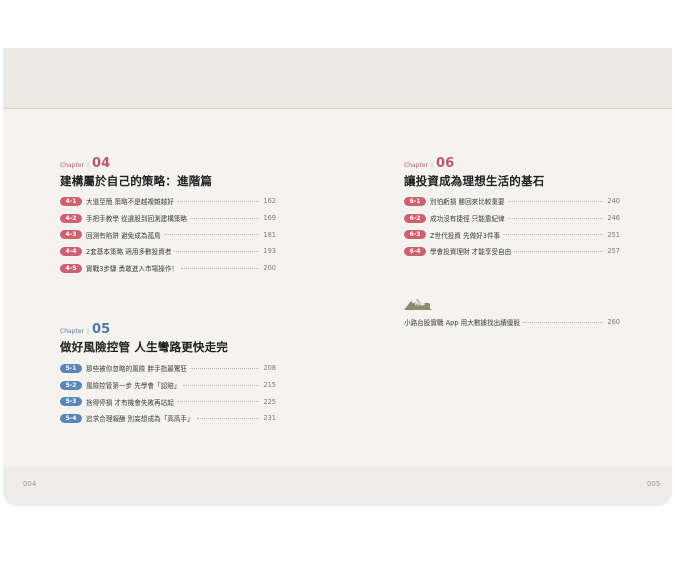 The height and width of the screenshot is (562, 675). I want to click on toc-entry: 6-1 別怕虧損 勝回來比較重要 240, so click(512, 201).